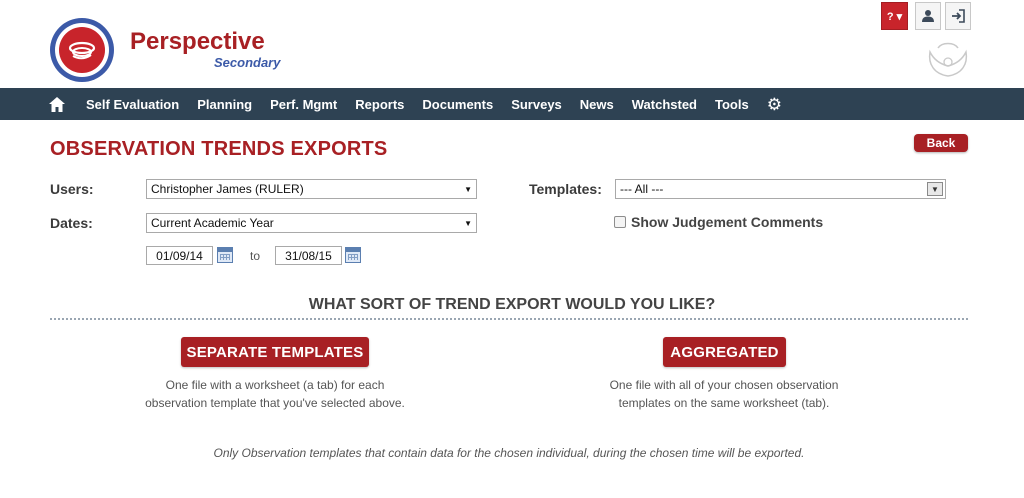 This screenshot has height=498, width=1024. I want to click on dates-label: Dates:, so click(71, 223).